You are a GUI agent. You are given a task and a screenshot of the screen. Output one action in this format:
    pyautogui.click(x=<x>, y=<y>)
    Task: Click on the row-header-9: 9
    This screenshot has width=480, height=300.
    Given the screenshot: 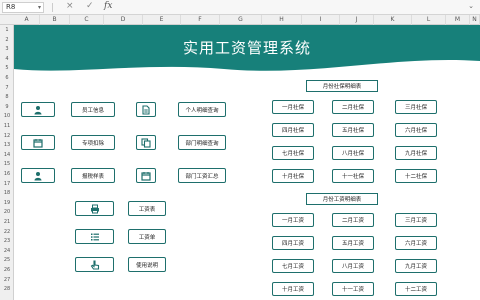 What is the action you would take?
    pyautogui.click(x=7, y=107)
    